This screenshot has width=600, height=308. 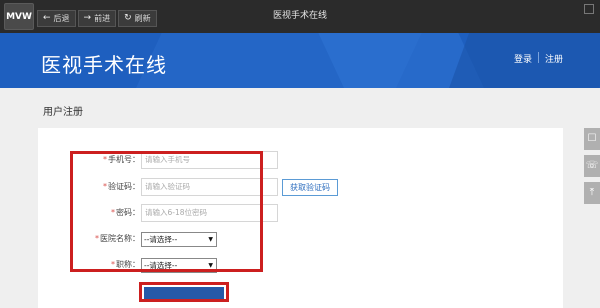 I want to click on login-link: 登录, so click(x=523, y=58).